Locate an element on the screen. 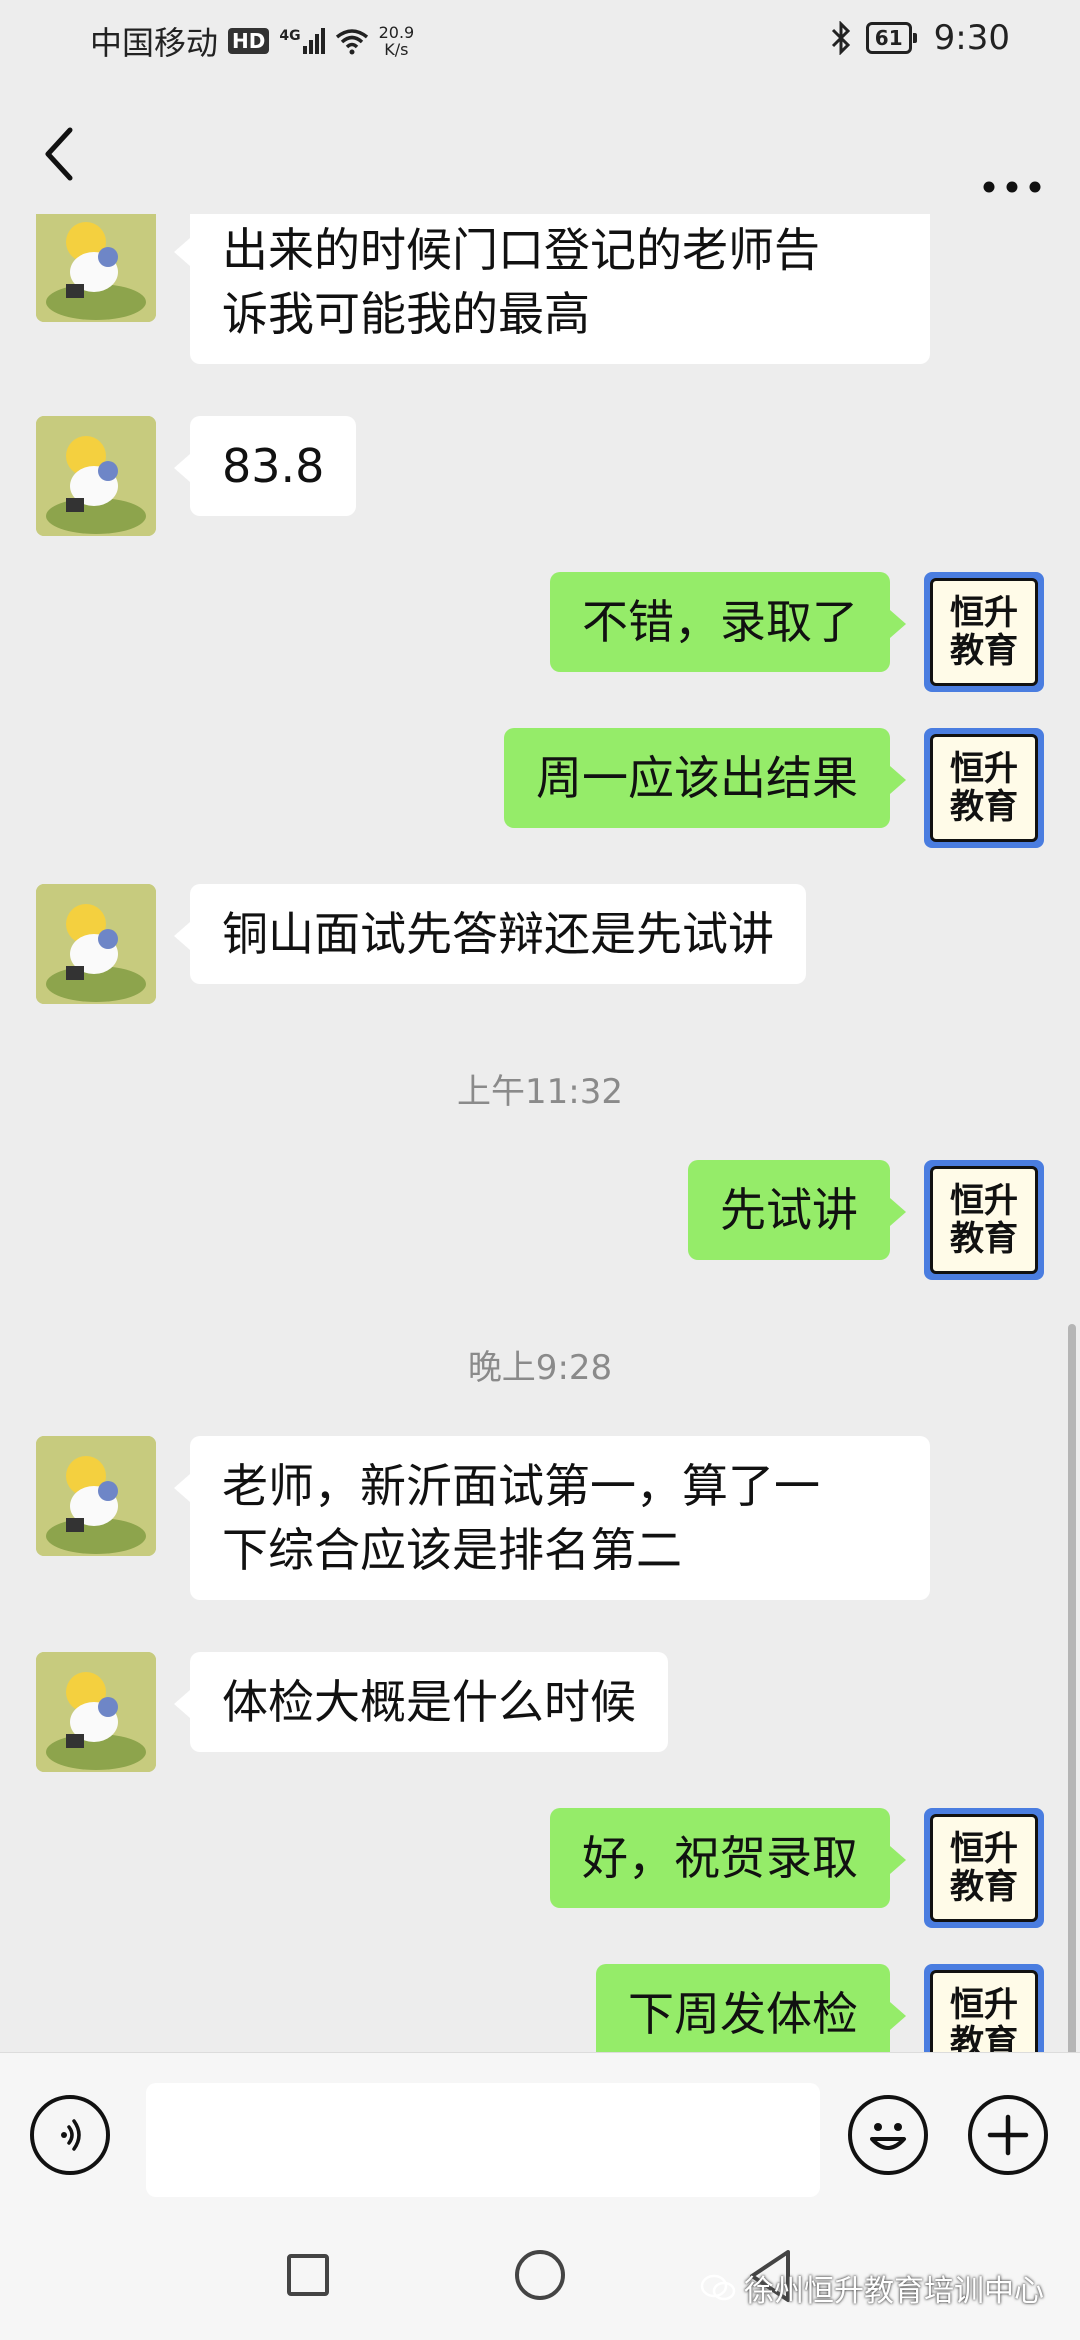 The image size is (1080, 2340). smiley-face-icon is located at coordinates (888, 2136).